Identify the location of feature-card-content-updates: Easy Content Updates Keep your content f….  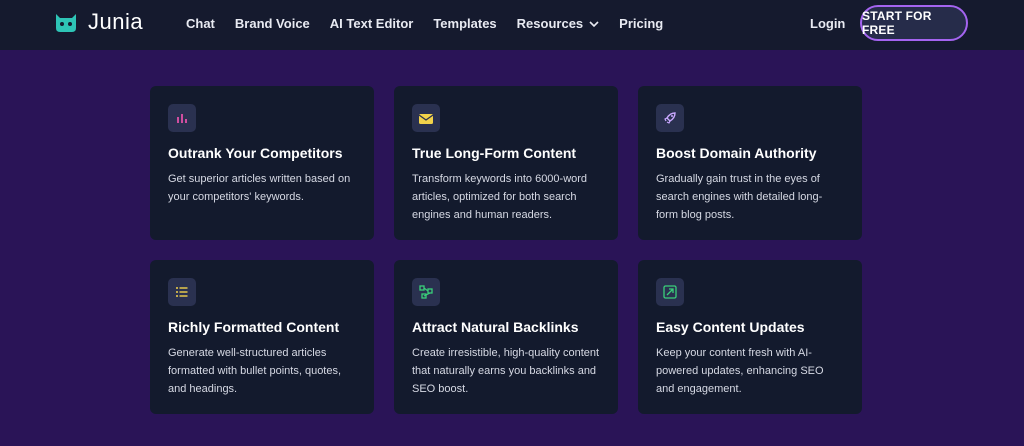
(750, 337).